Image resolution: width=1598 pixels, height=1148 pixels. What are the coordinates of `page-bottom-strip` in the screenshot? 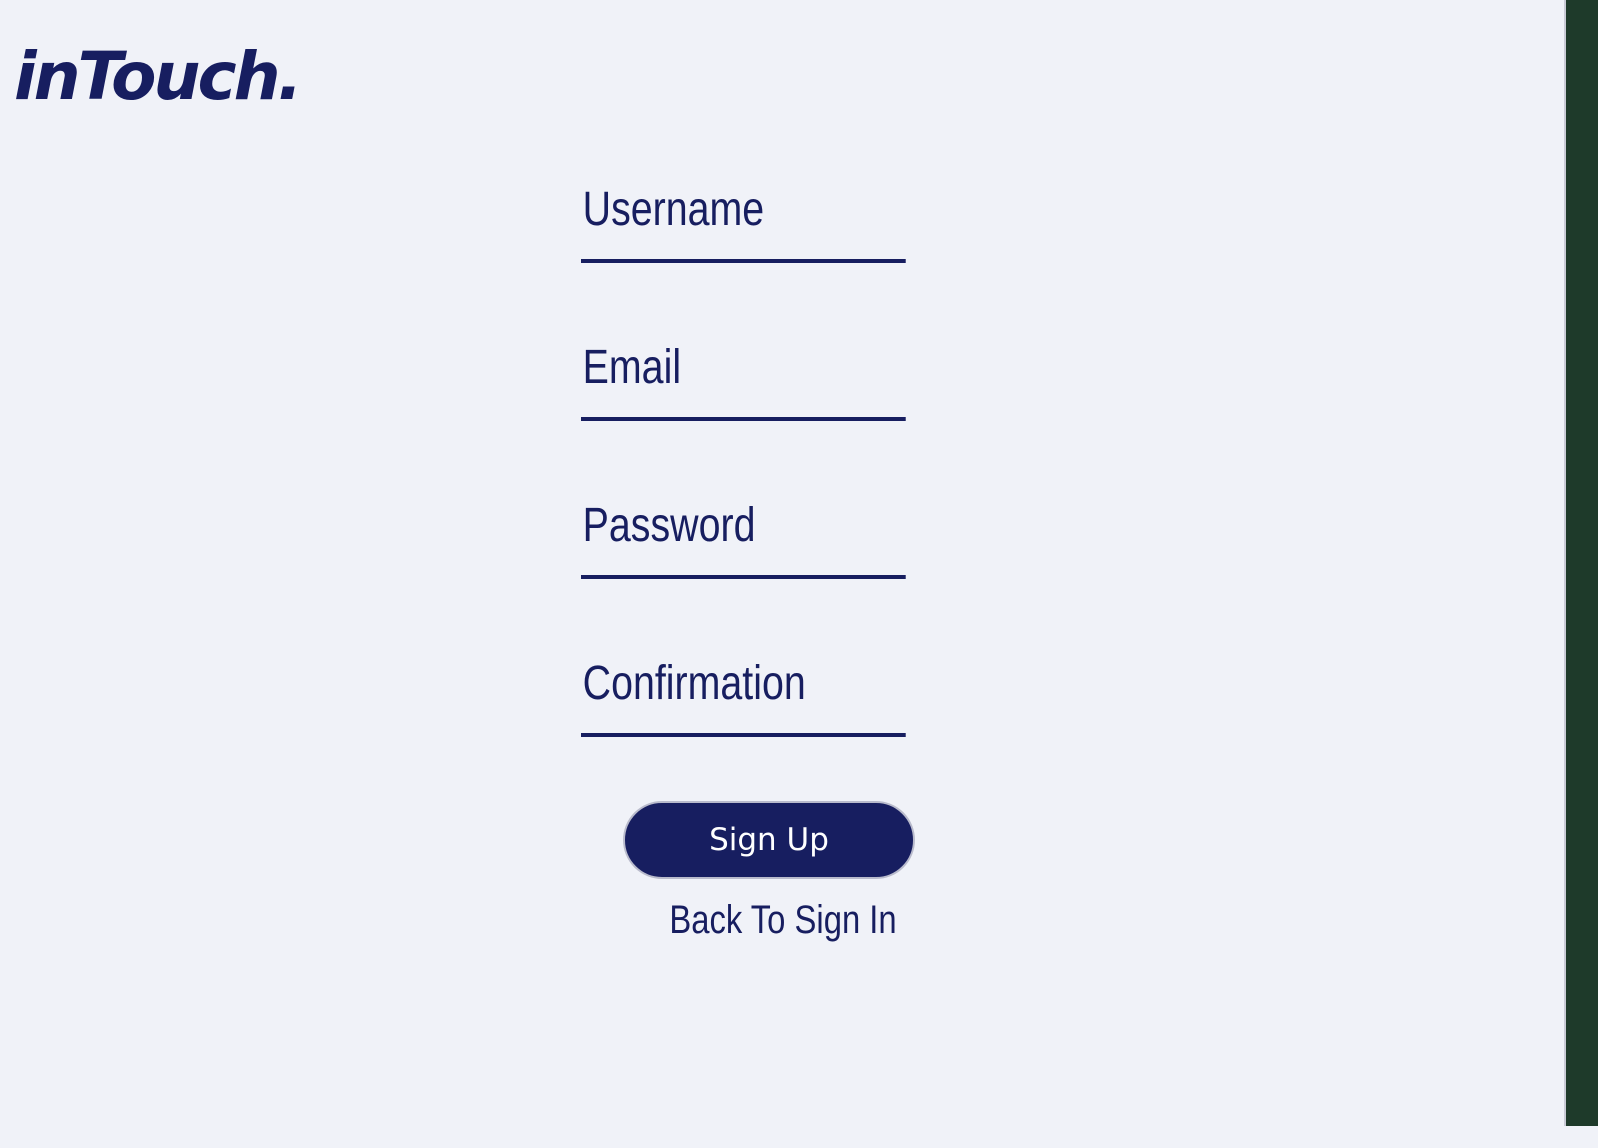 It's located at (799, 1137).